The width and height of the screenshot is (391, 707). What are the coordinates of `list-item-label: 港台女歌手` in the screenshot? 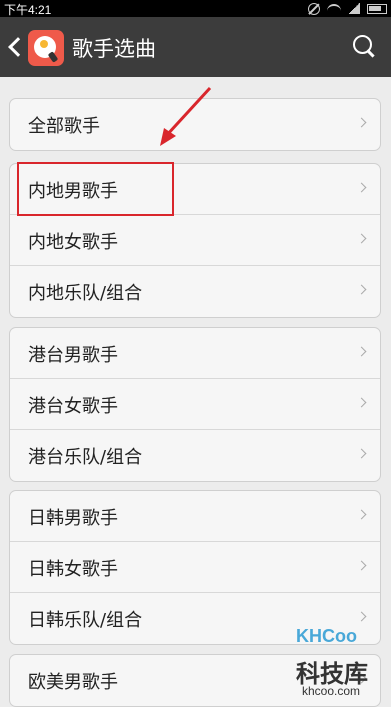 It's located at (73, 406).